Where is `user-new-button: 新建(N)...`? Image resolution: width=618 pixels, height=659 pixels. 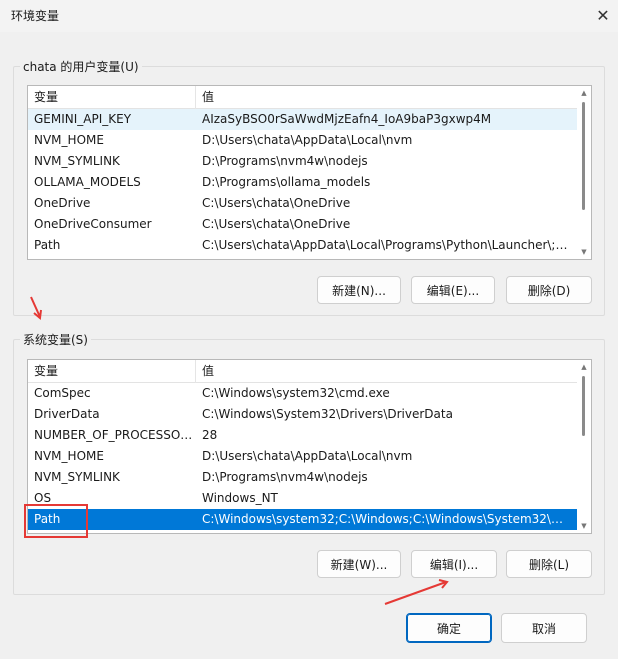
user-new-button: 新建(N)... is located at coordinates (359, 290).